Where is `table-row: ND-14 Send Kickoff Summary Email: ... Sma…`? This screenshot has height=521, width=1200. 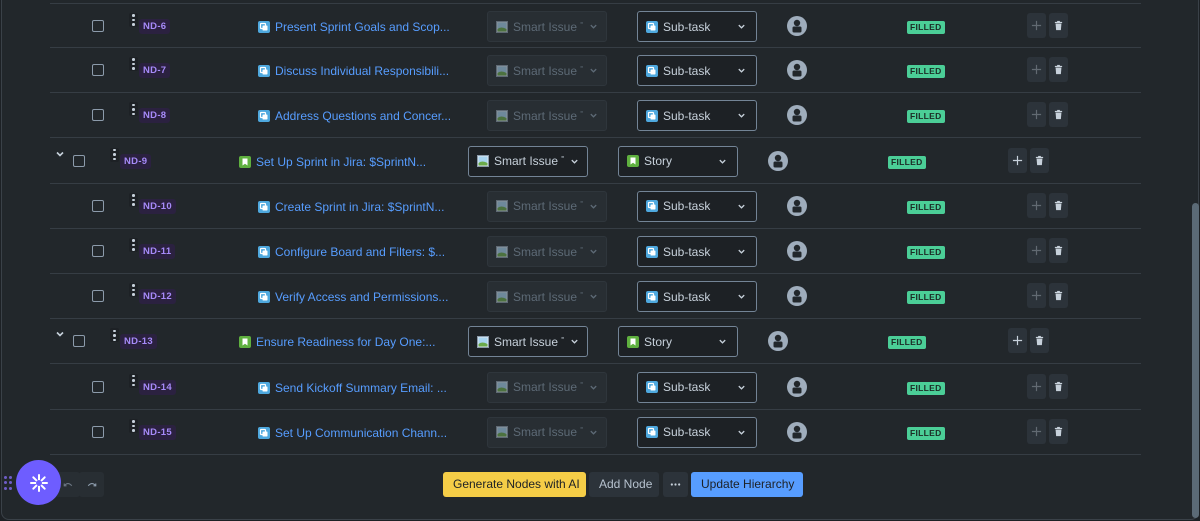
table-row: ND-14 Send Kickoff Summary Email: ... Sma… is located at coordinates (595, 387).